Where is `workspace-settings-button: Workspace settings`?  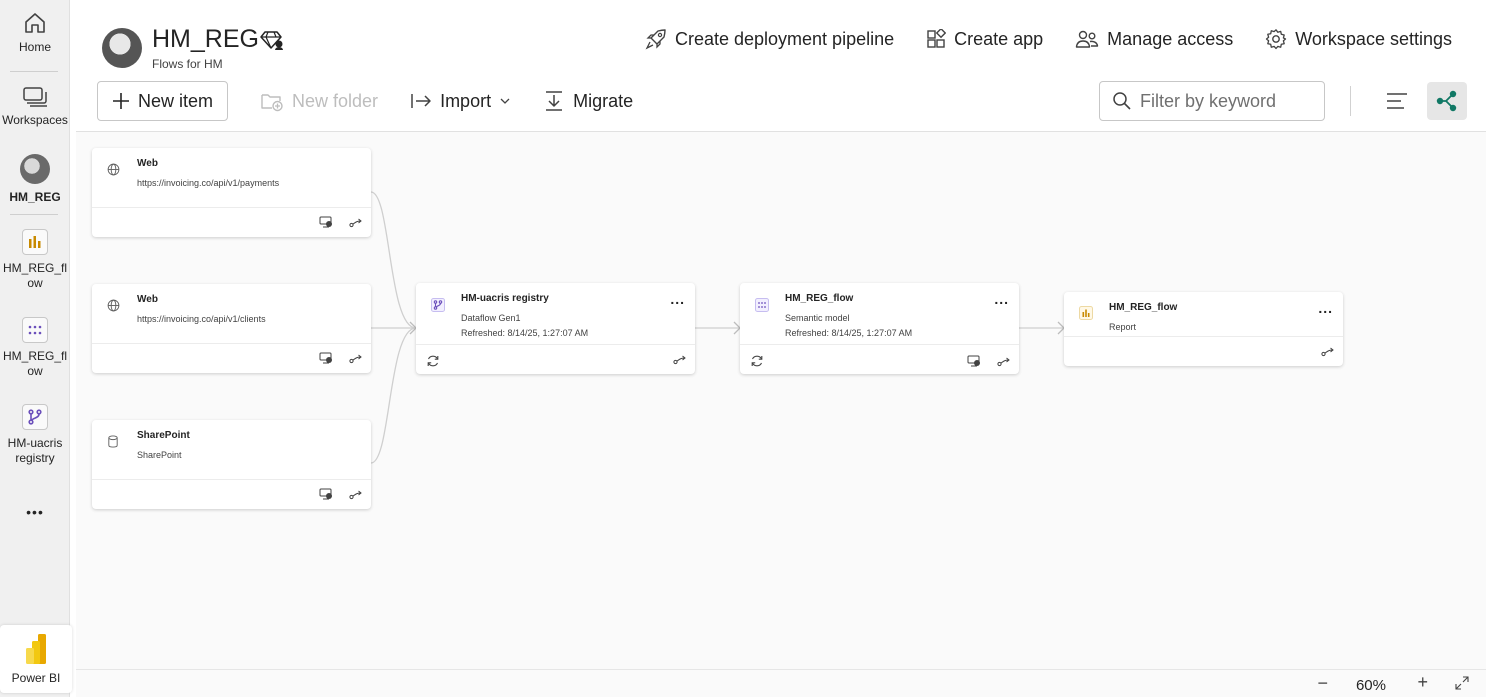 workspace-settings-button: Workspace settings is located at coordinates (1358, 39).